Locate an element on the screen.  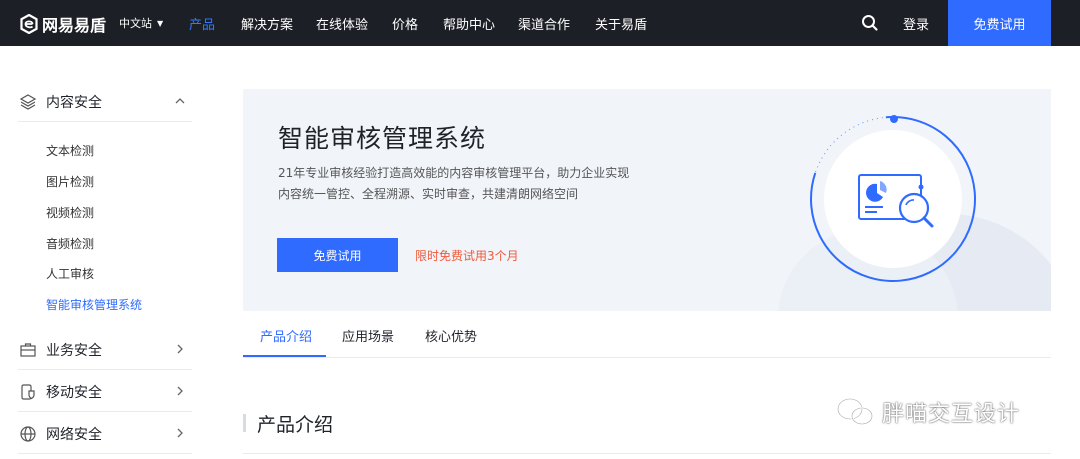
nav-product: 产品 is located at coordinates (202, 23).